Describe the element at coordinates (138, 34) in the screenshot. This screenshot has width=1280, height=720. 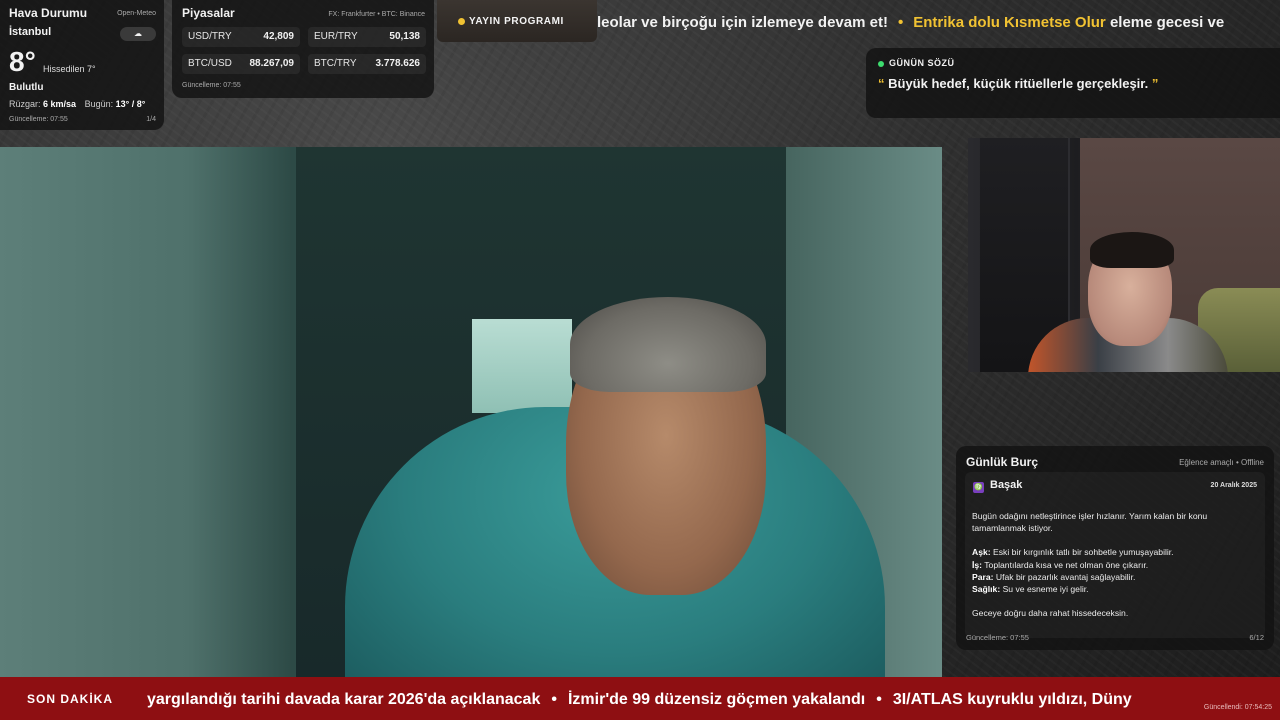
I see `cloud-icon: ☁` at that location.